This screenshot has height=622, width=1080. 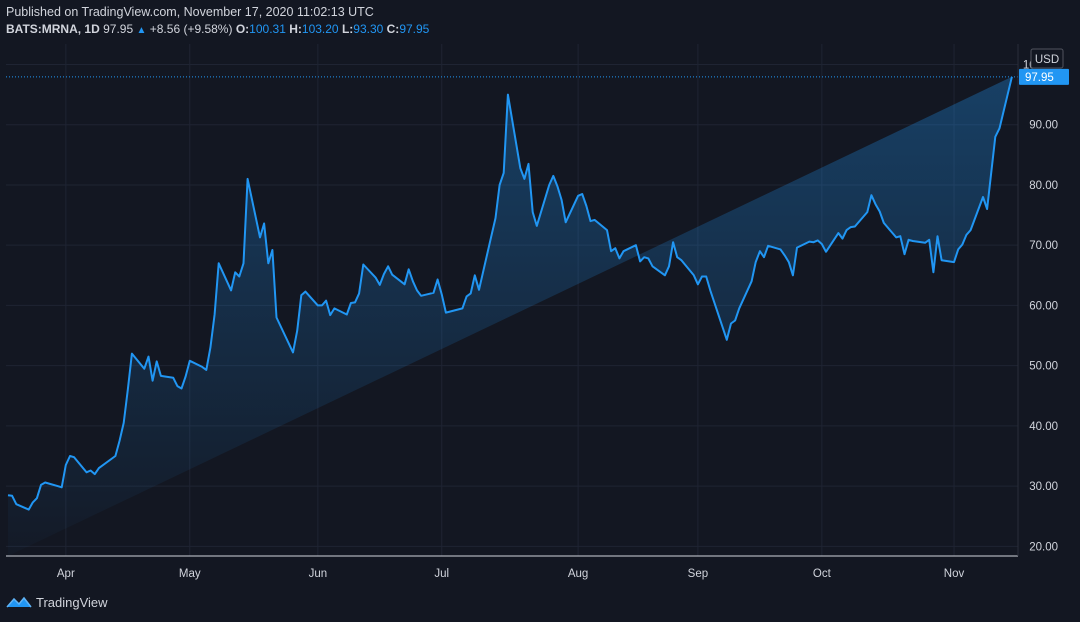 I want to click on last-price-tag-text: 97.95, so click(x=1039, y=78).